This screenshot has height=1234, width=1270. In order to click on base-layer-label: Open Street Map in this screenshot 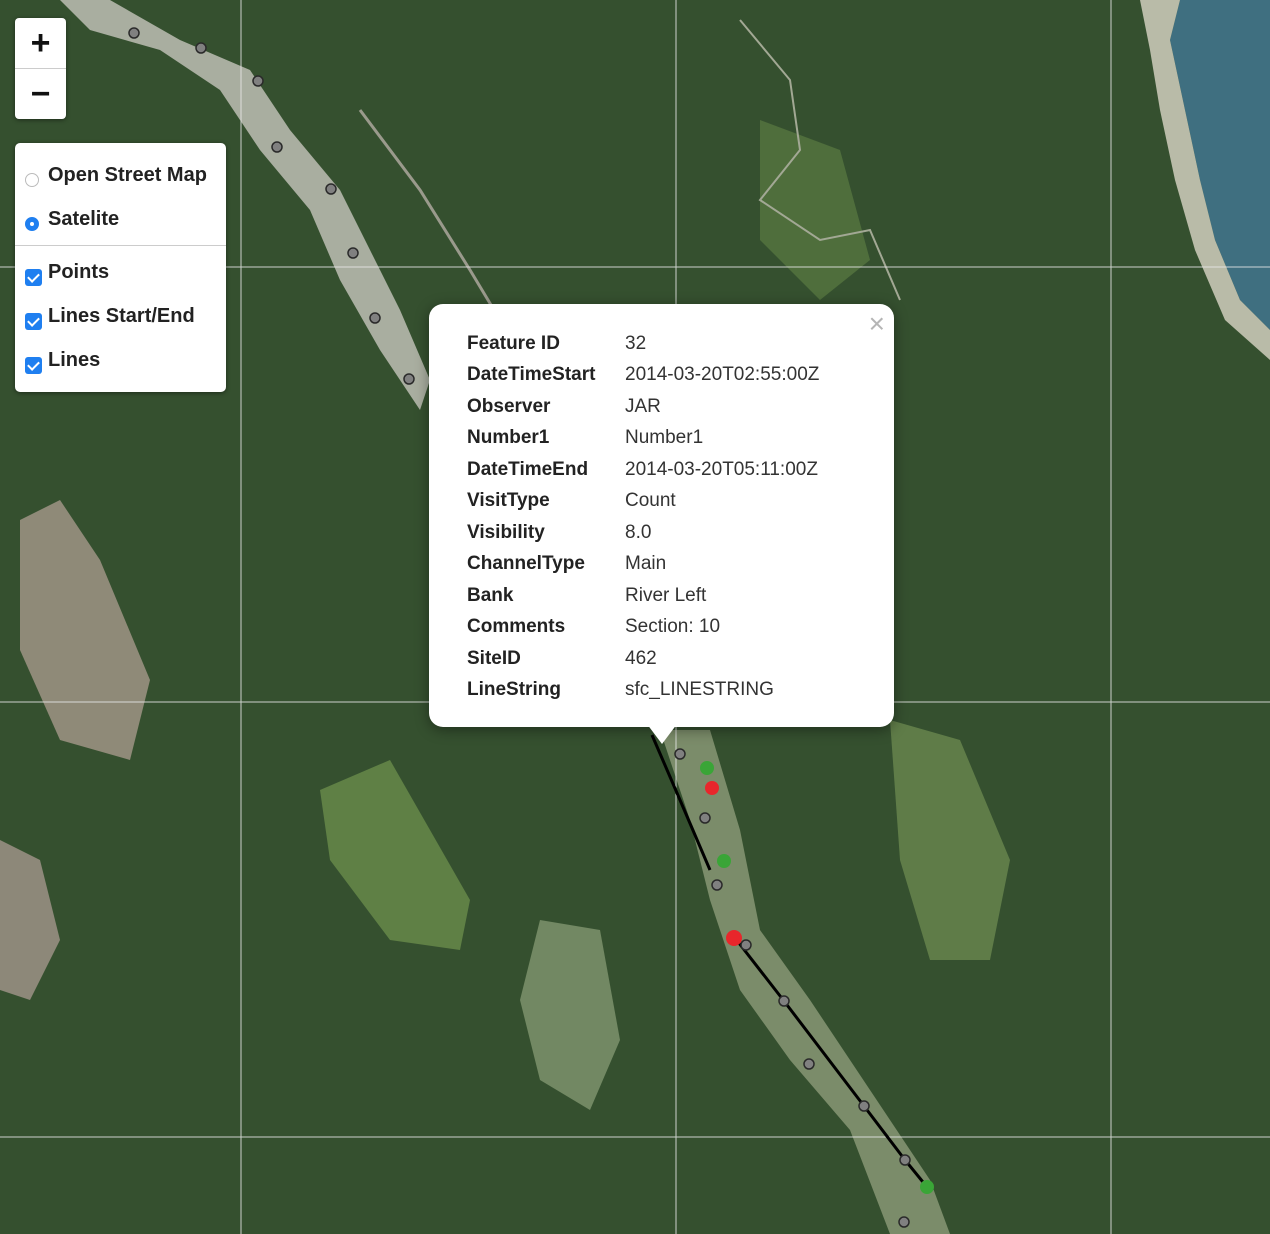, I will do `click(127, 174)`.